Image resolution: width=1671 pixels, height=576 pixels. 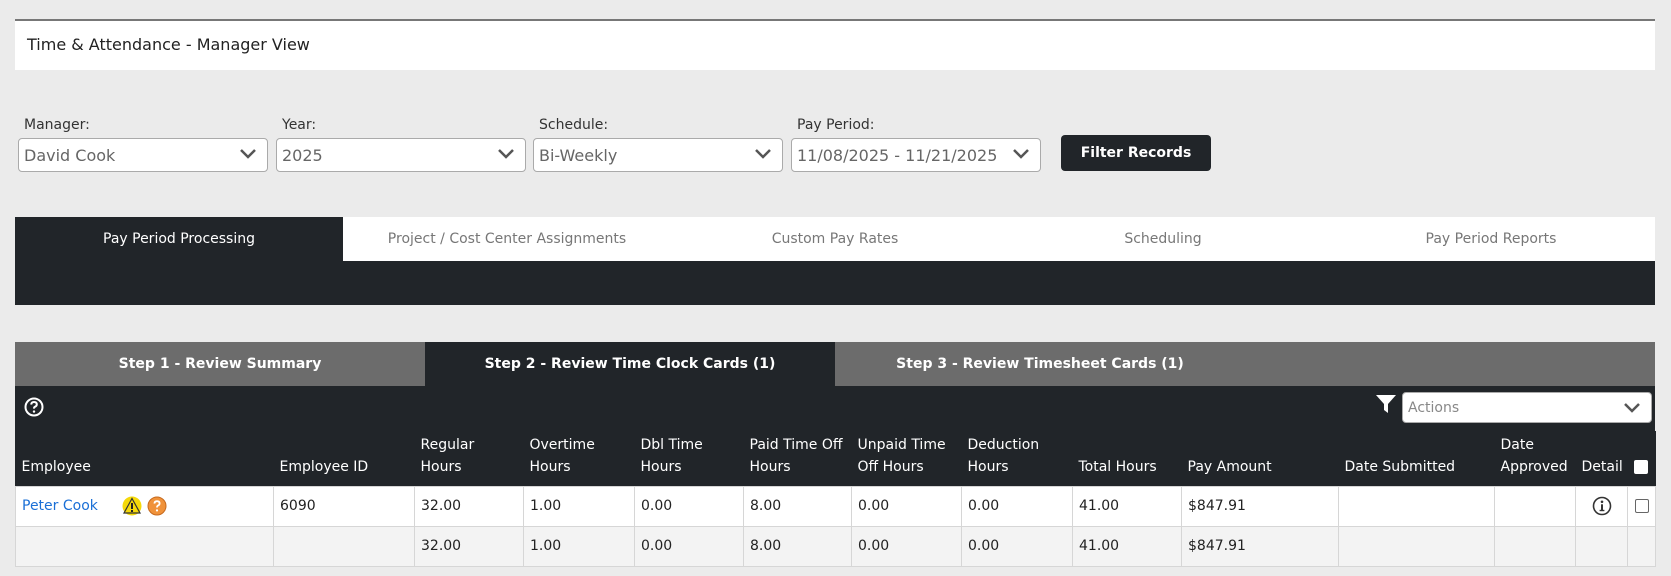 I want to click on warning-icon, so click(x=132, y=506).